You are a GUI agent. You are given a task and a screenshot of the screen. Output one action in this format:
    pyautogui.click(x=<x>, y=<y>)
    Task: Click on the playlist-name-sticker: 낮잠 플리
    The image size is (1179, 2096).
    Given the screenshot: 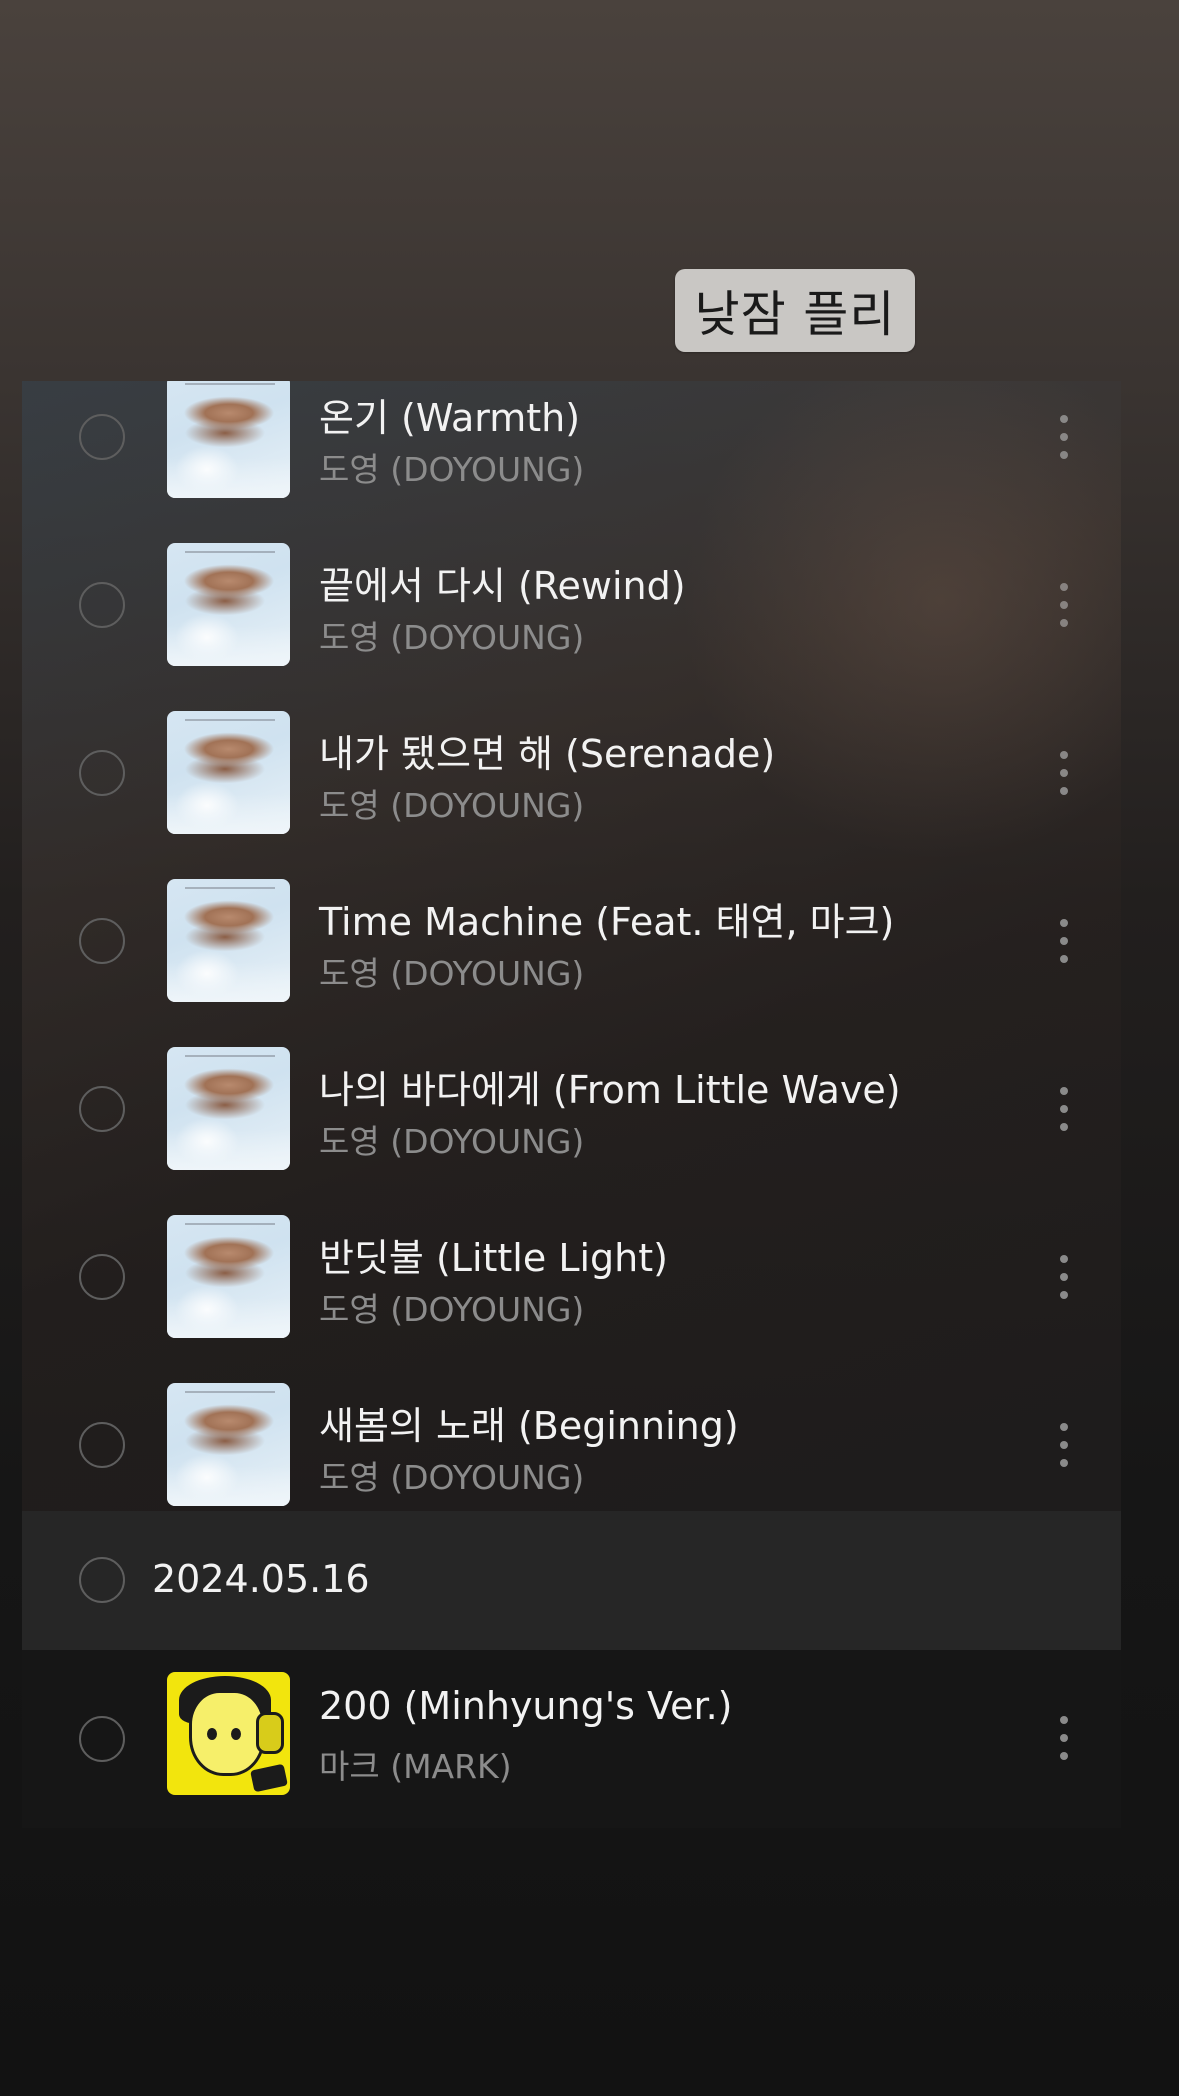 What is the action you would take?
    pyautogui.click(x=795, y=310)
    